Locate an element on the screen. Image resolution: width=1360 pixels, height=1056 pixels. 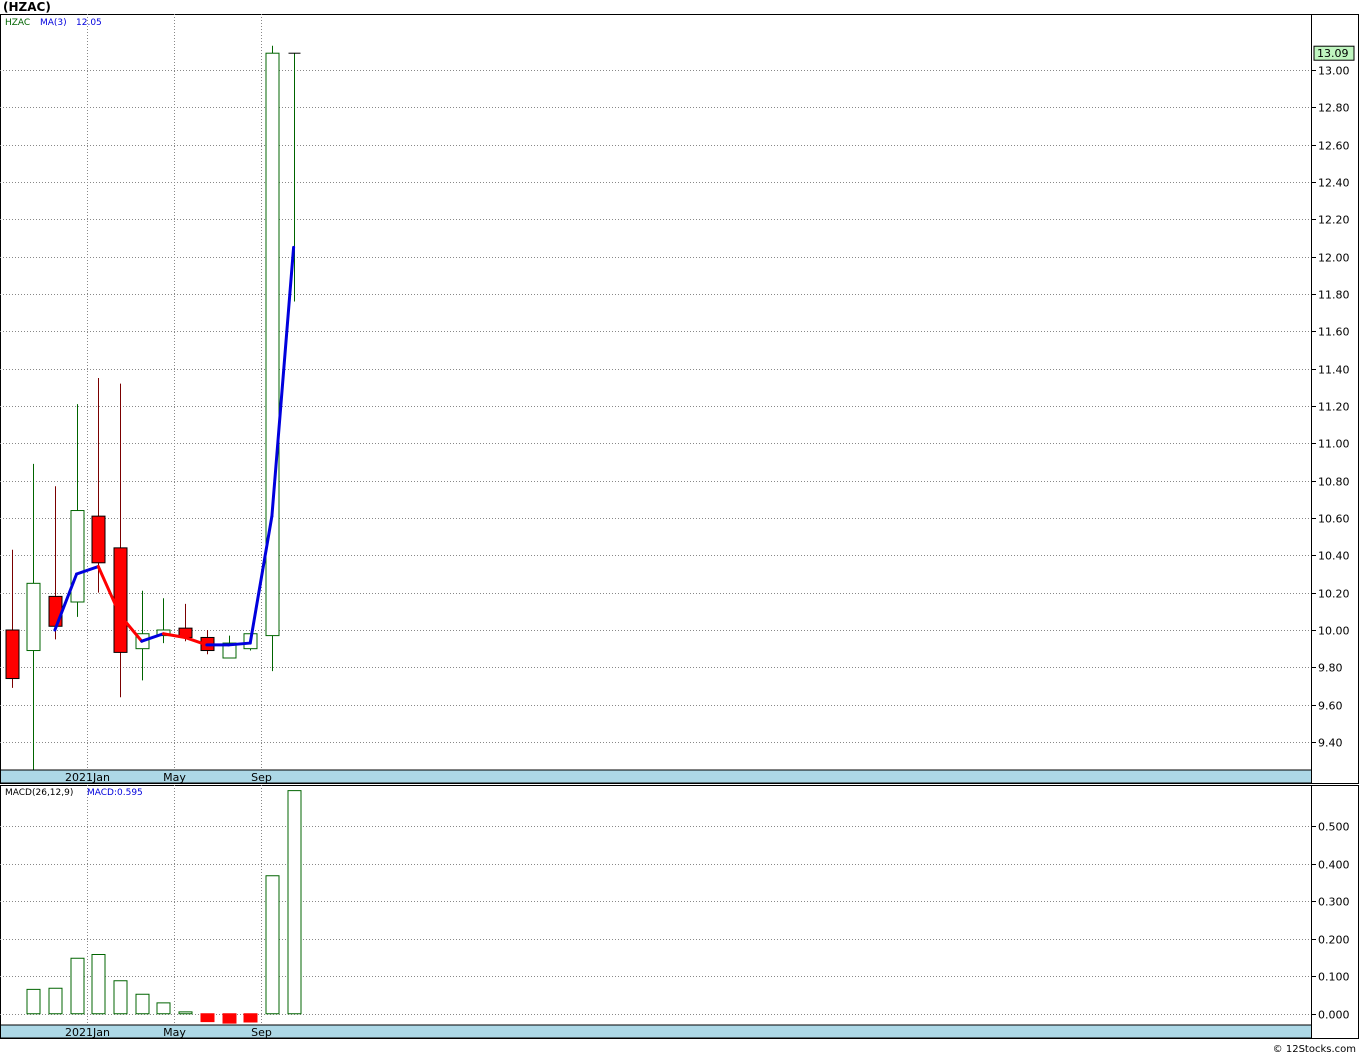
price-x-axis: 2021Jan May Sep is located at coordinates (656, 776).